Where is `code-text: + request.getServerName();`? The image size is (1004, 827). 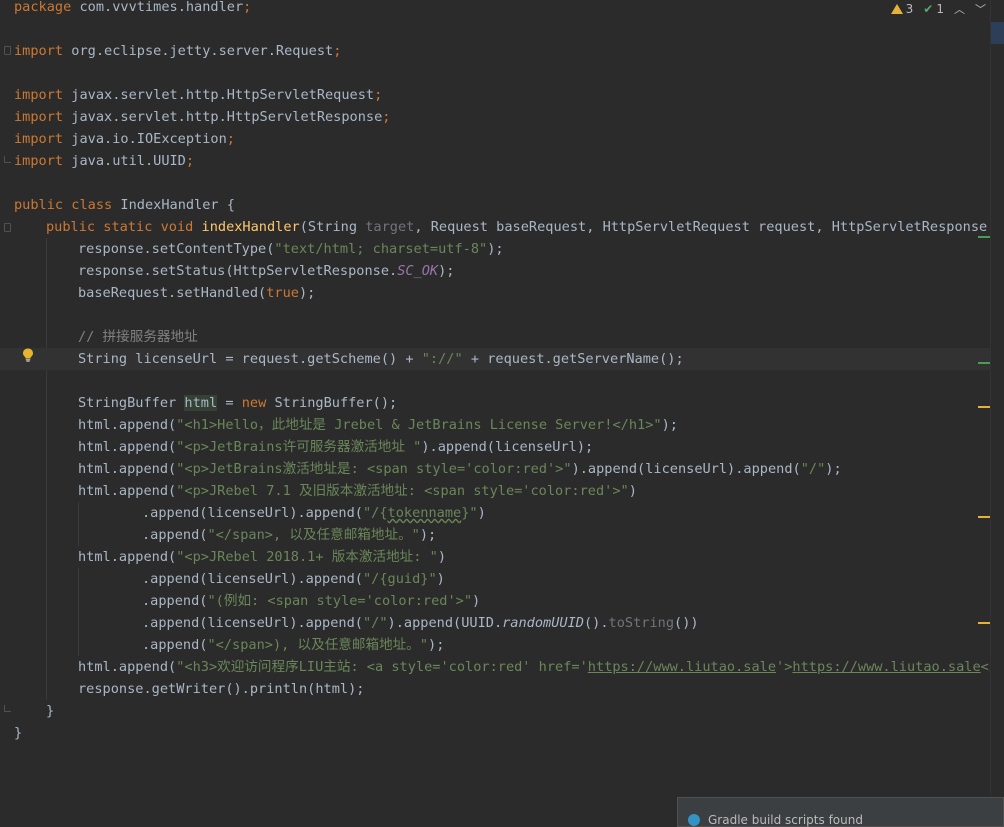
code-text: + request.getServerName(); is located at coordinates (573, 359).